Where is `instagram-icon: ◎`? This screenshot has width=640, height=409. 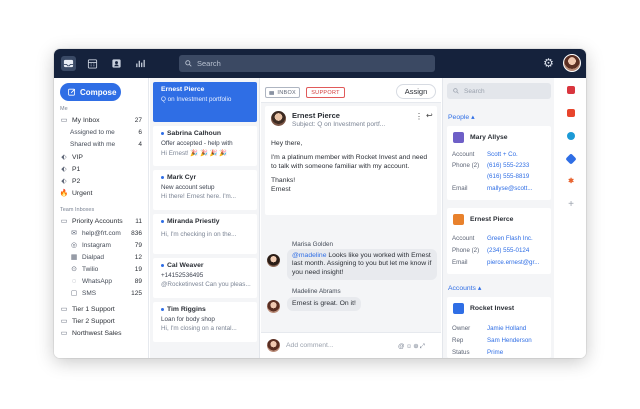 instagram-icon: ◎ is located at coordinates (74, 245).